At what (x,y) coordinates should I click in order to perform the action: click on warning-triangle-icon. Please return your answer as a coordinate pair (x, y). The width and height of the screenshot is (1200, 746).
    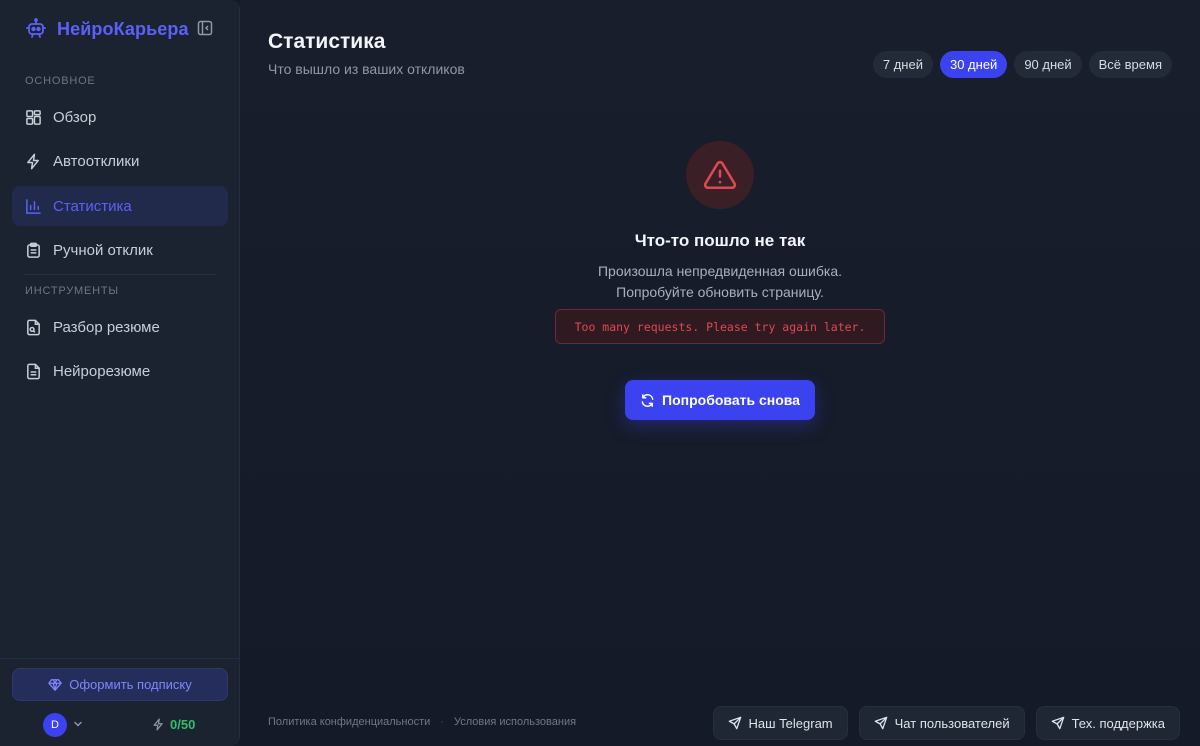
    Looking at the image, I should click on (720, 175).